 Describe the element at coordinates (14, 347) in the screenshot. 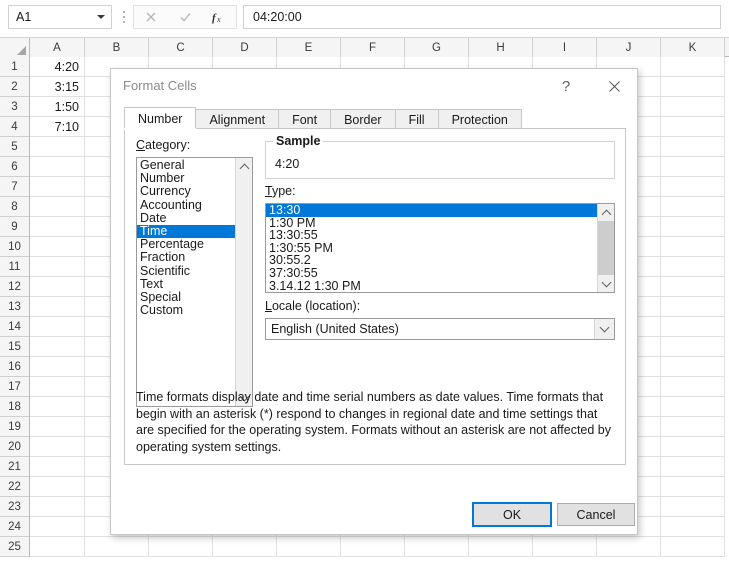

I see `row-header-15: 15` at that location.